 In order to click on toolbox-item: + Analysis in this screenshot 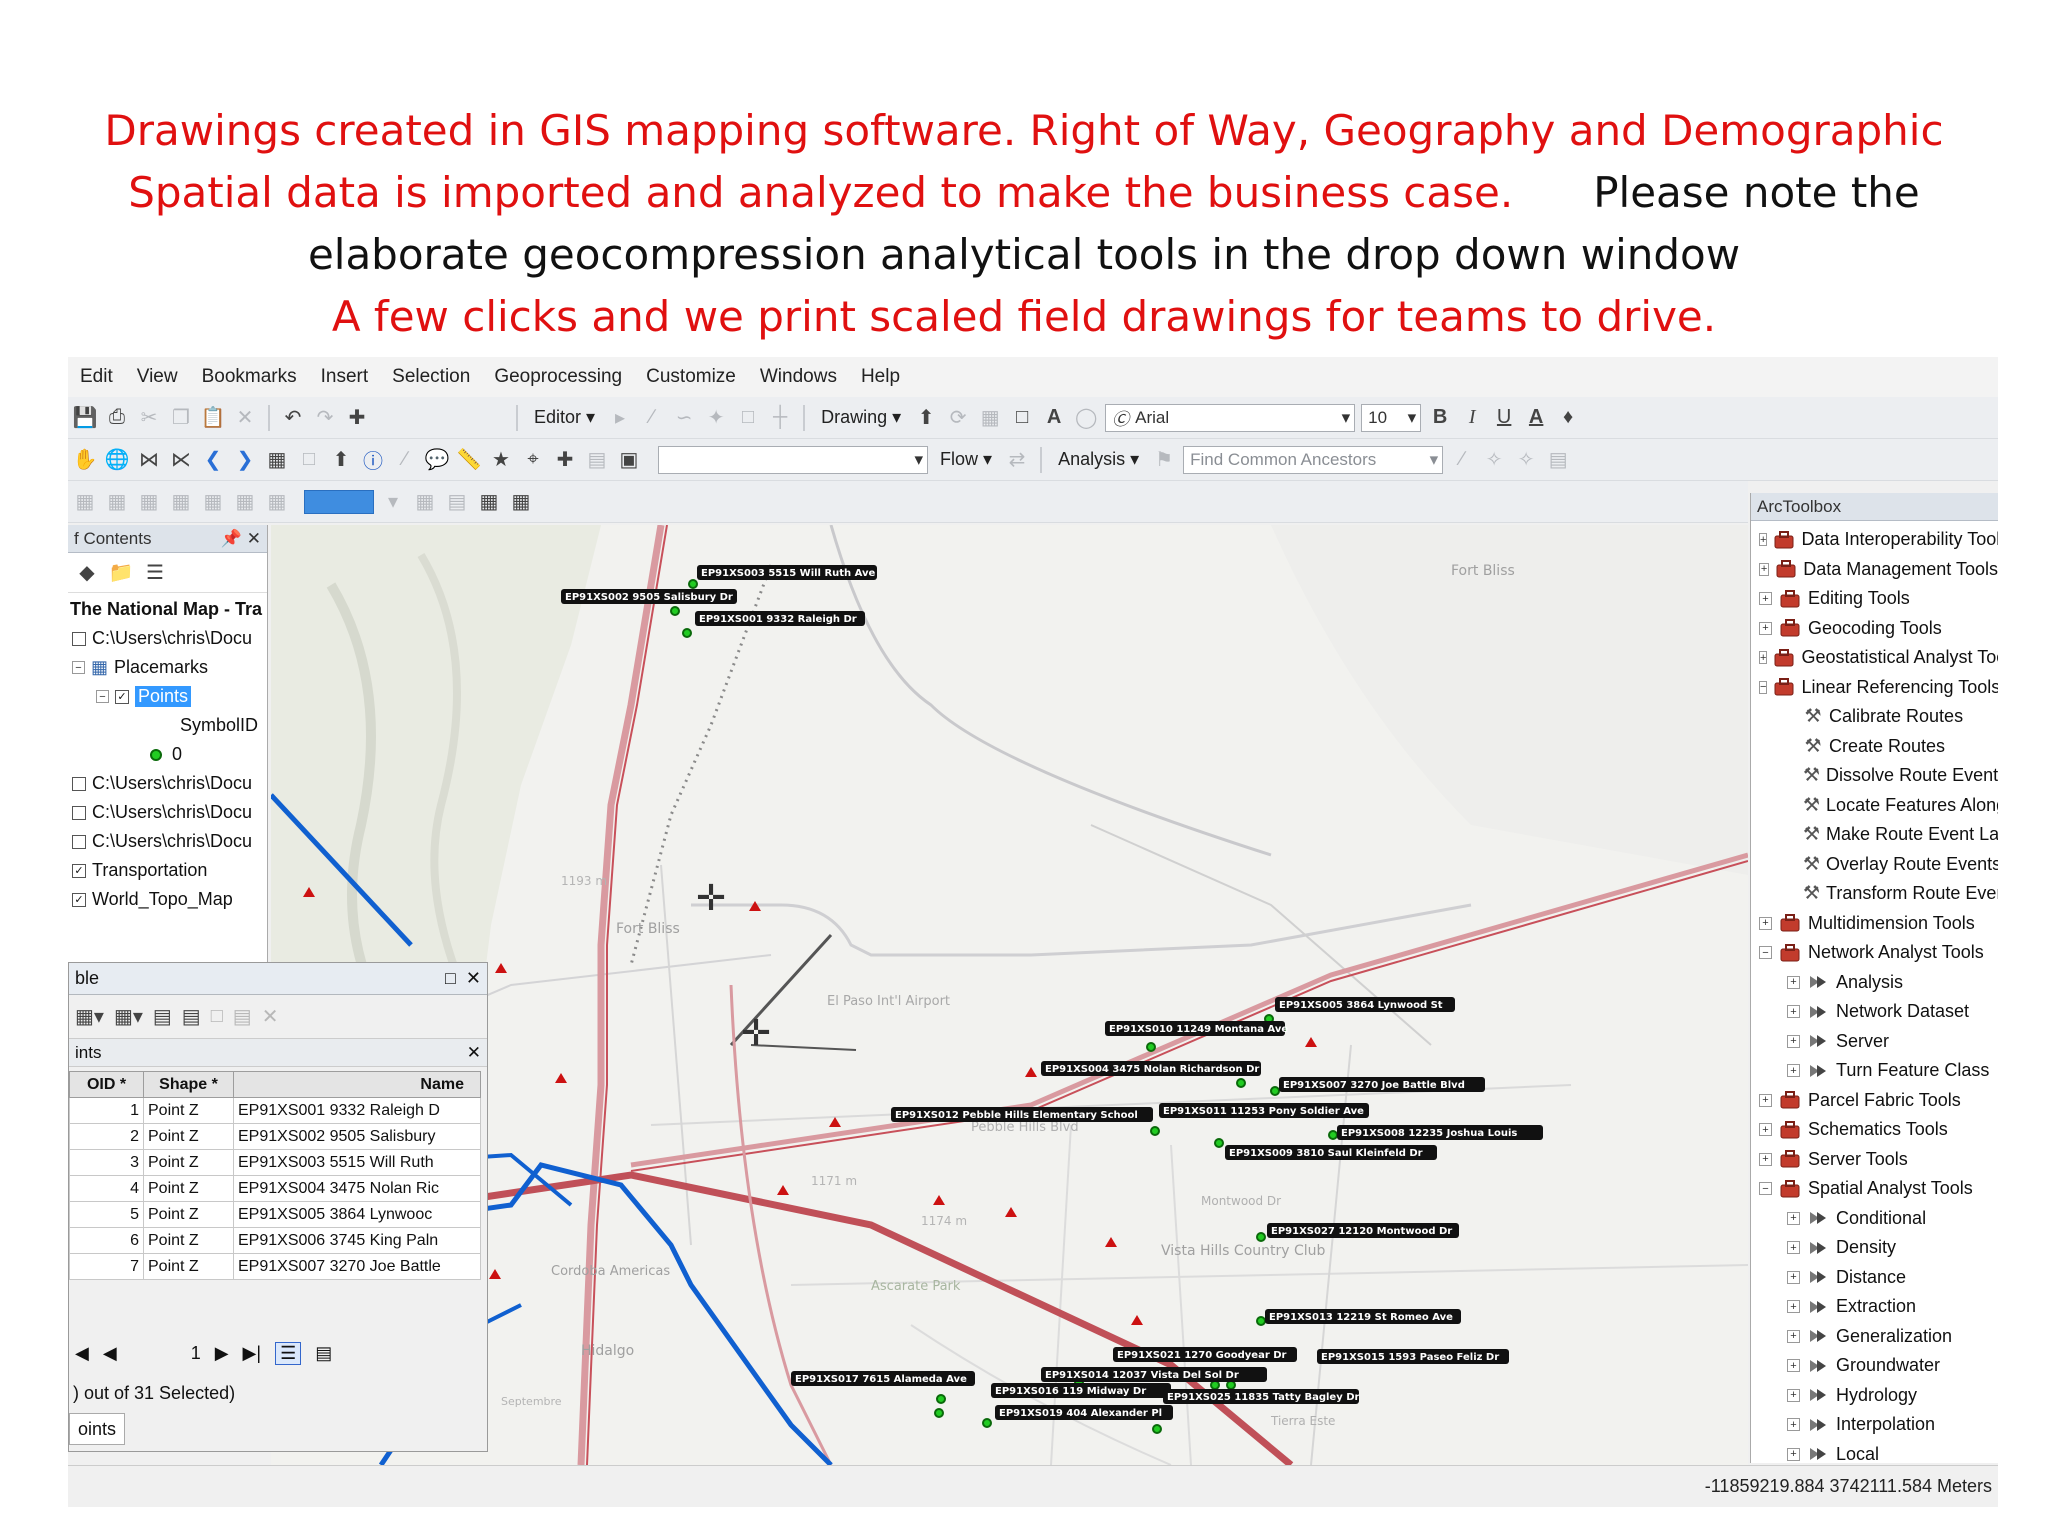, I will do `click(1874, 983)`.